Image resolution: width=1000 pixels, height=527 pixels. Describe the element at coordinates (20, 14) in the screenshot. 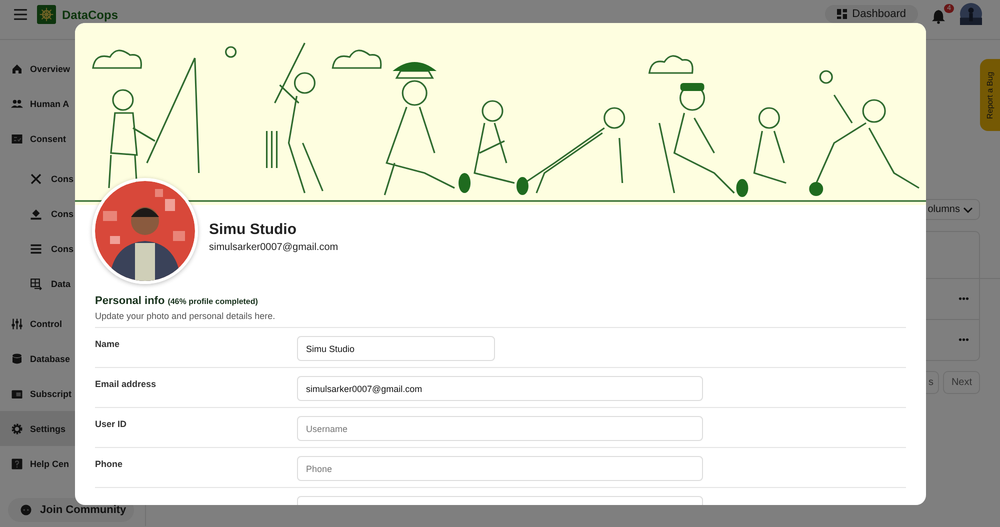

I see `menu-icon` at that location.